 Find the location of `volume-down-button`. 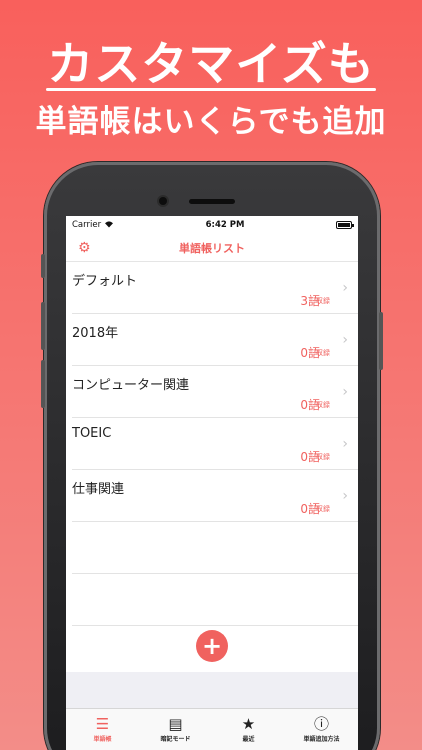

volume-down-button is located at coordinates (43, 384).